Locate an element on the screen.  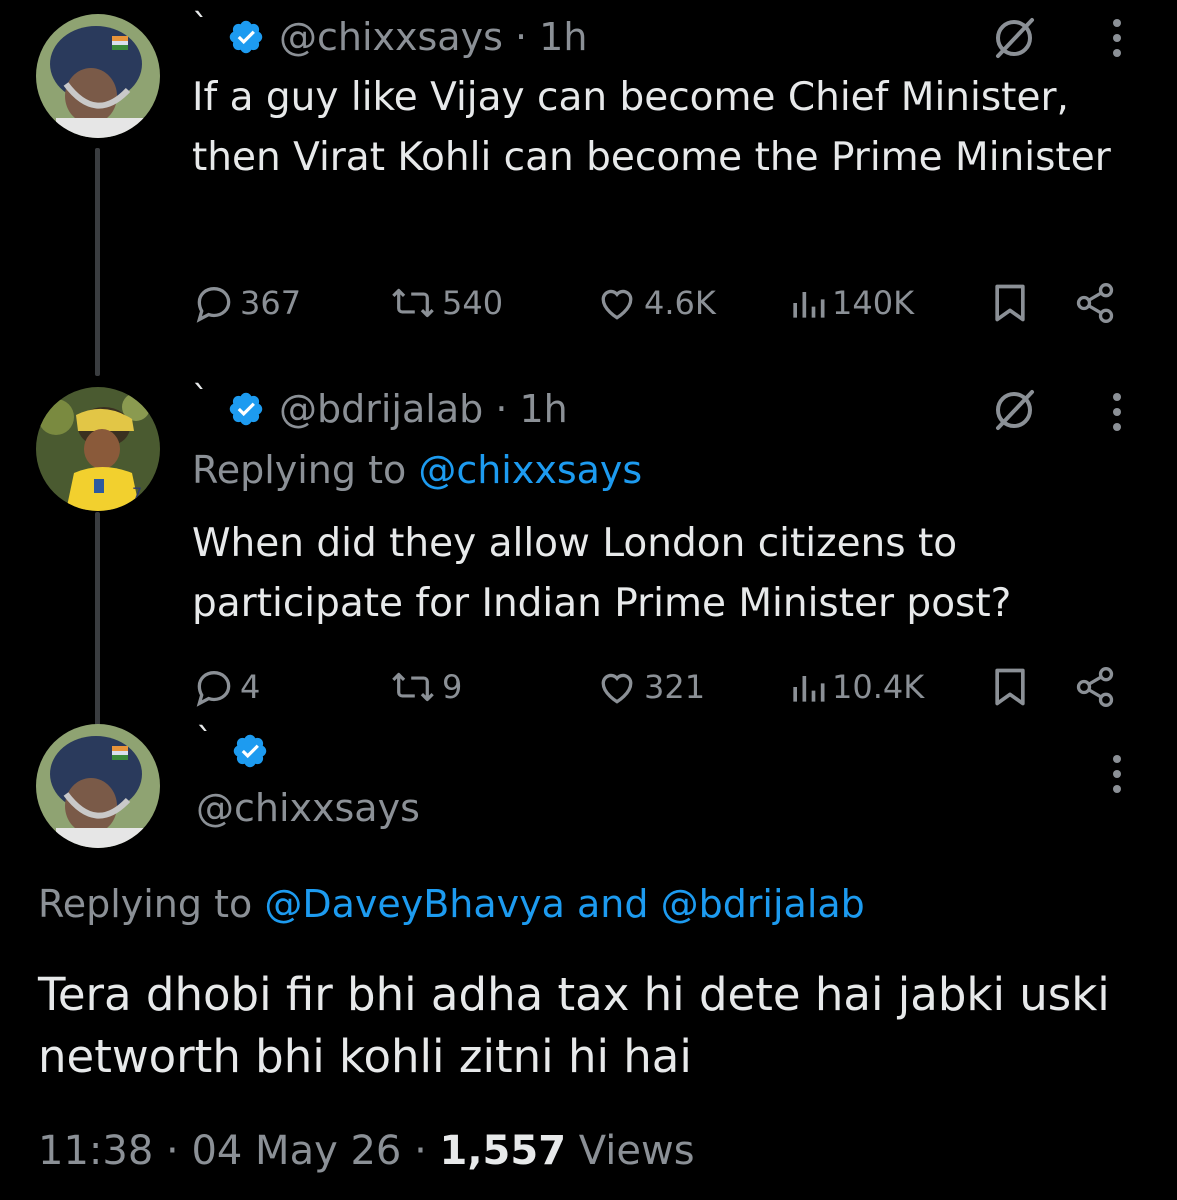
tweet-meta: 11:38 · 04 May 26 · 1,557 Views is located at coordinates (366, 1151).